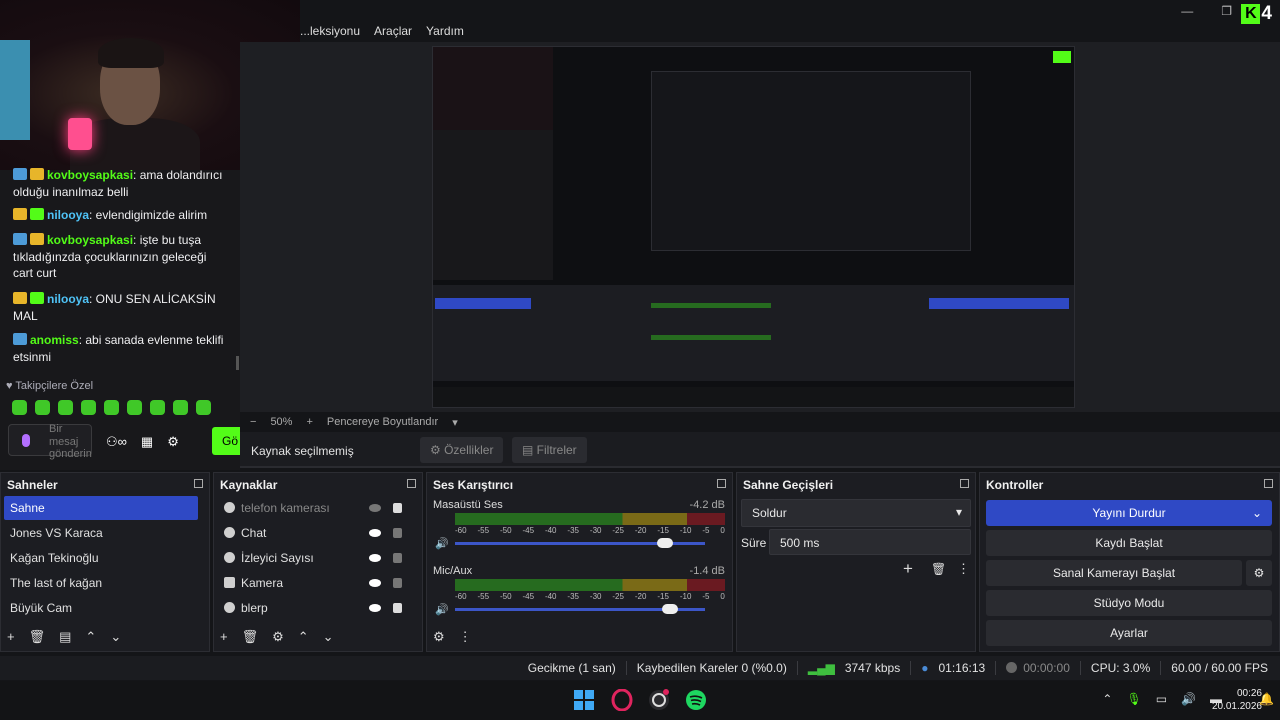 The image size is (1280, 720). What do you see at coordinates (1114, 573) in the screenshot?
I see `virtual-camera-button: Sanal Kamerayı Başlat` at bounding box center [1114, 573].